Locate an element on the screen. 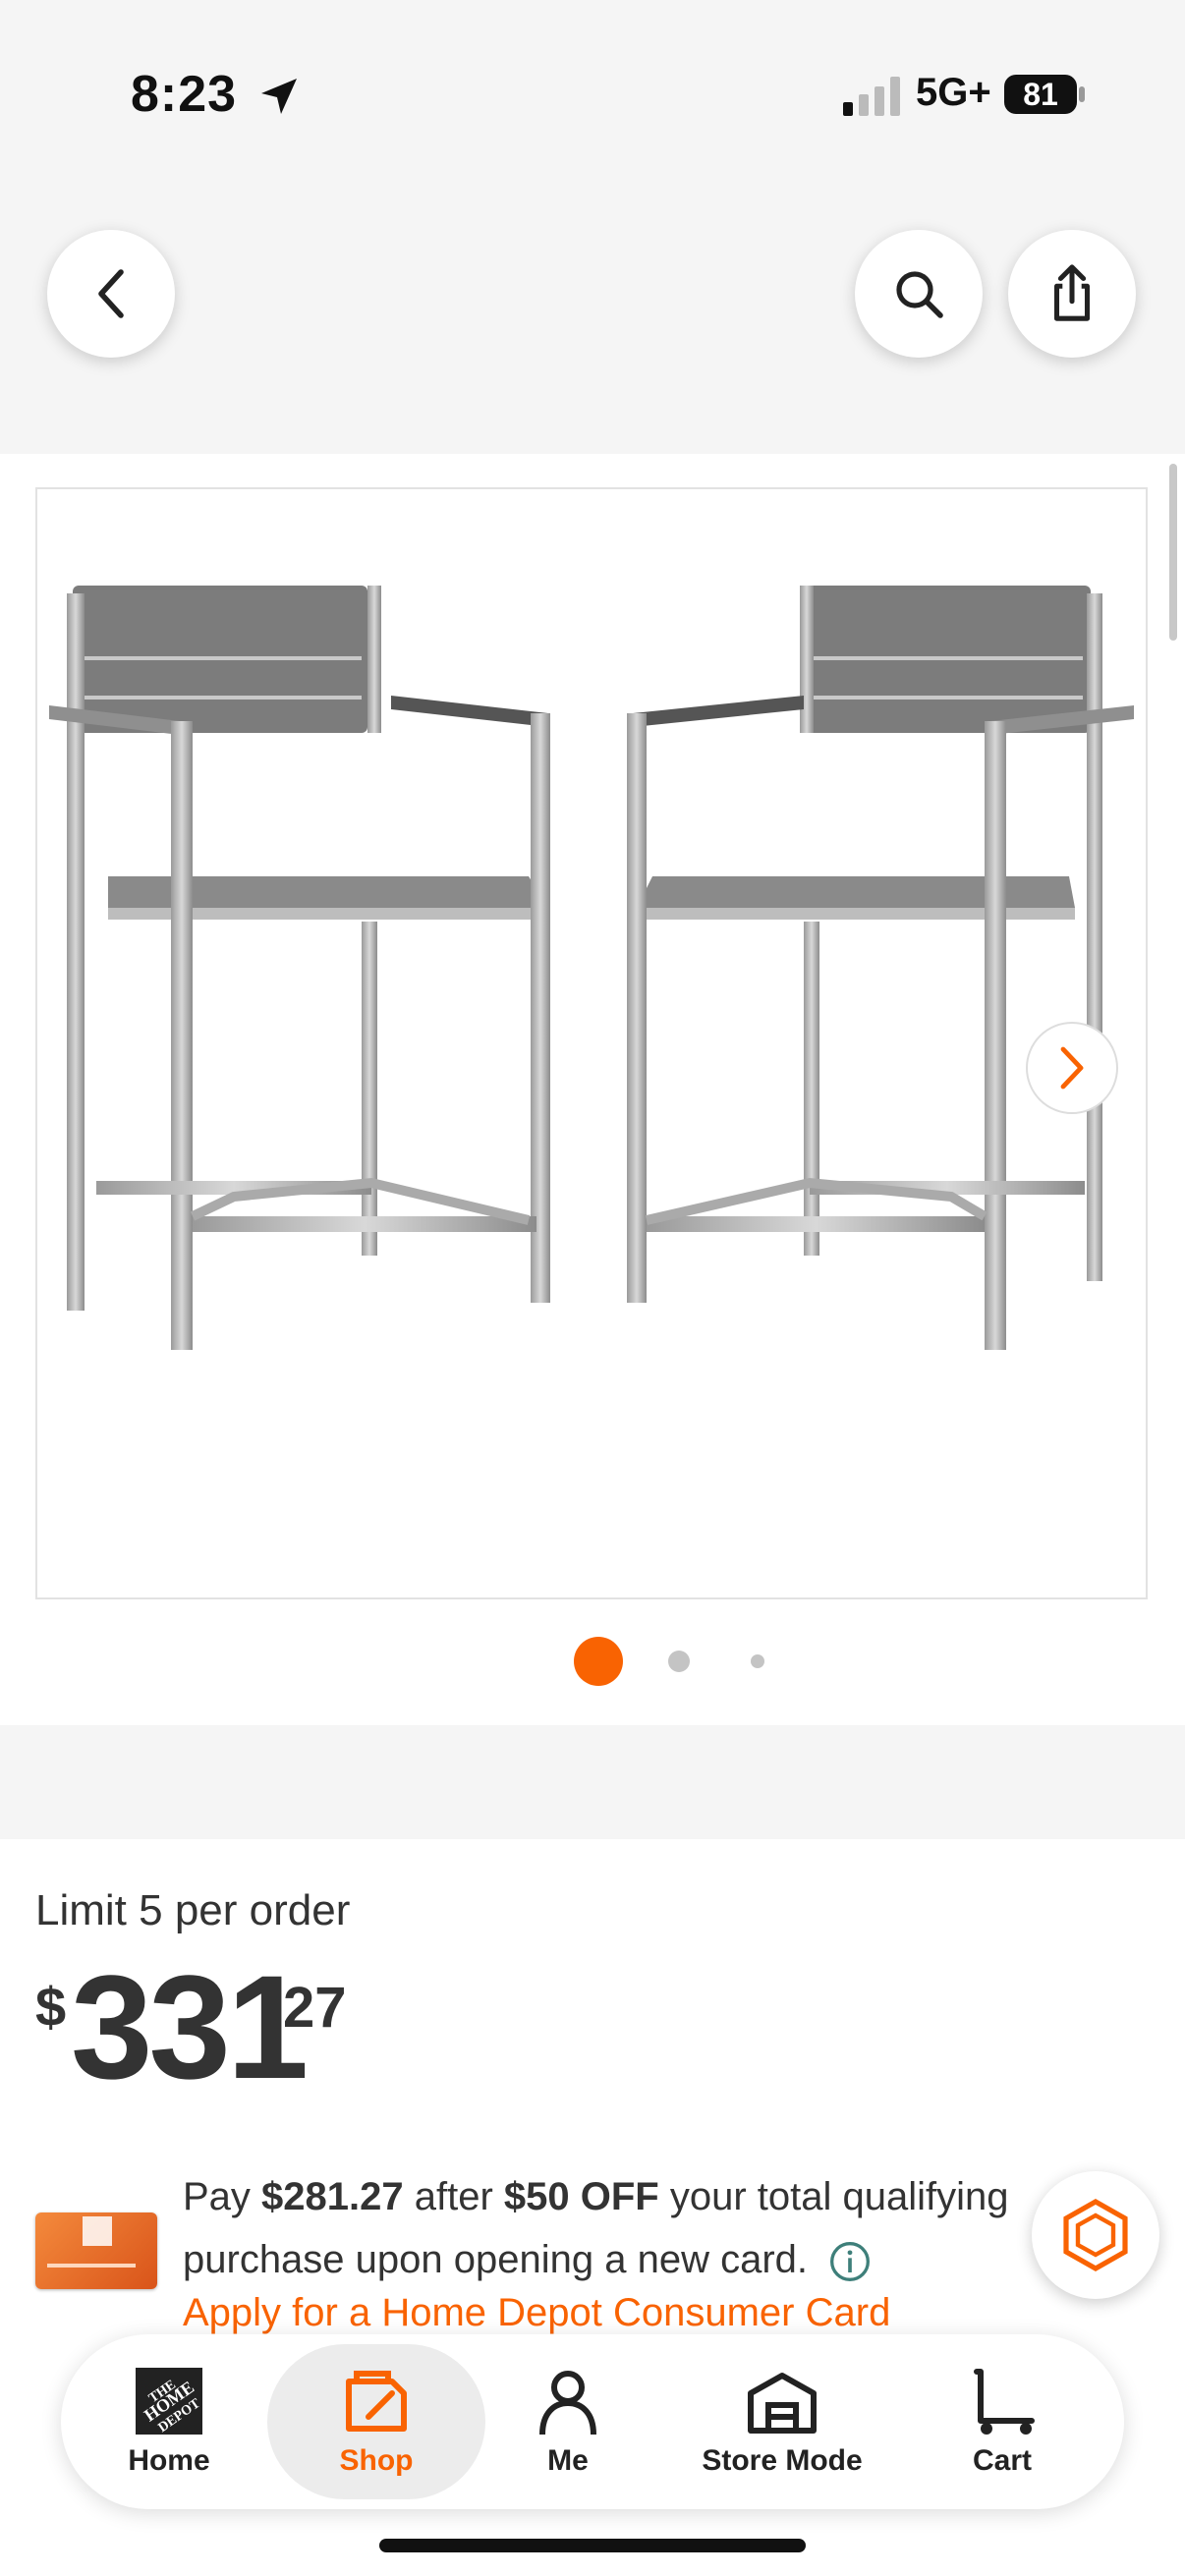 This screenshot has width=1185, height=2576. share-icon is located at coordinates (1072, 292).